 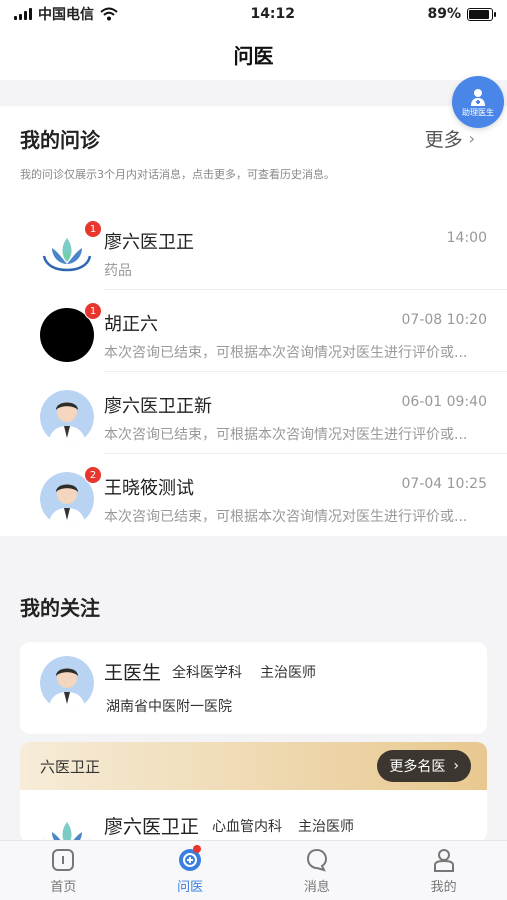 I want to click on consult-more-button: 更多 ›, so click(x=450, y=138).